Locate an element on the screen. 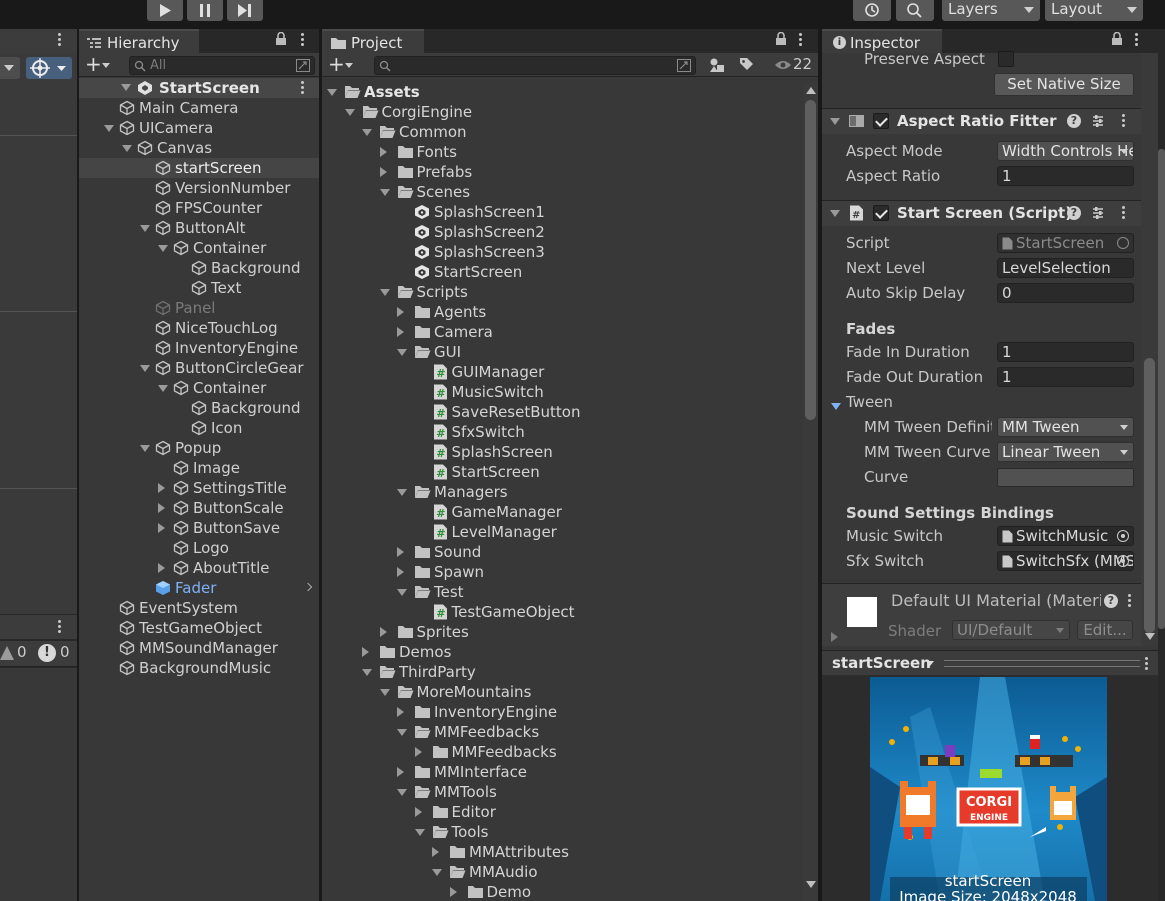  hierarchy-item: Background is located at coordinates (199, 408).